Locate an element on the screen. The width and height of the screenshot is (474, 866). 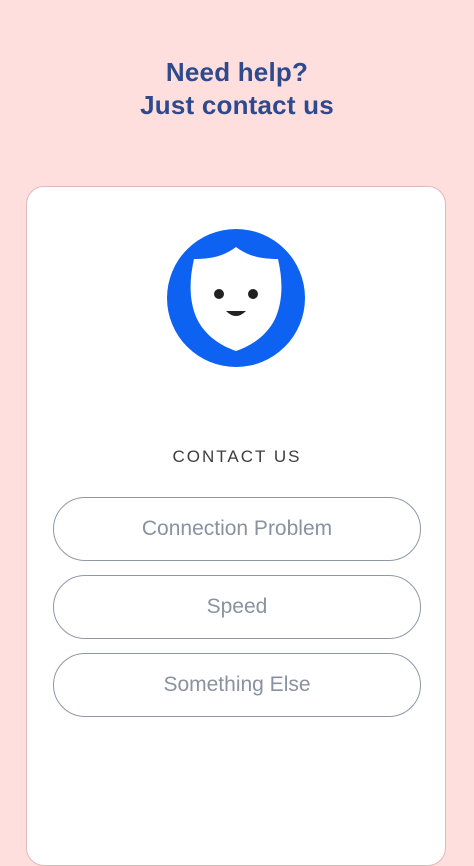
speed-button: Speed is located at coordinates (237, 607).